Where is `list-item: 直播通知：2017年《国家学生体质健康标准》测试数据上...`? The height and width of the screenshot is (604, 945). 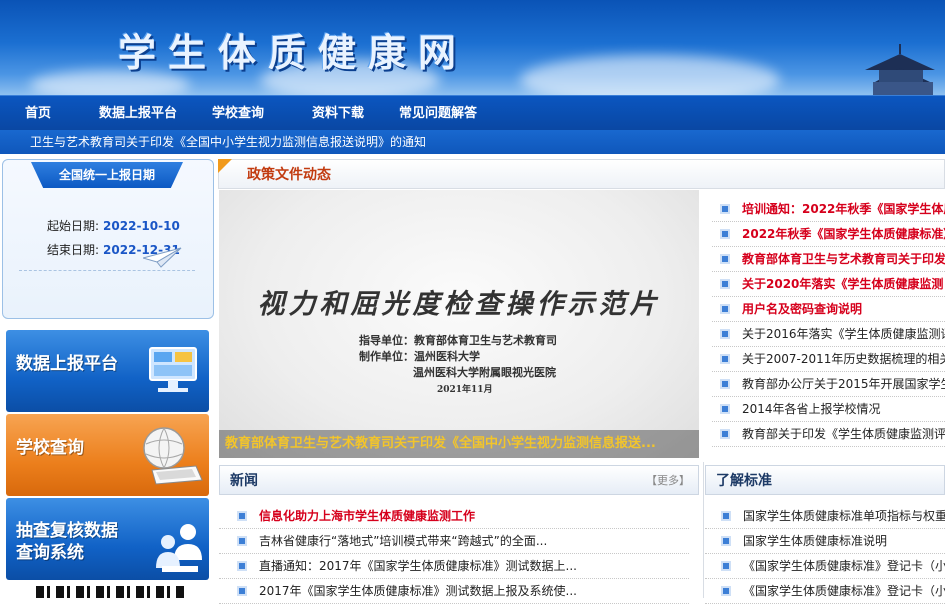 list-item: 直播通知：2017年《国家学生体质健康标准》测试数据上... is located at coordinates (454, 566).